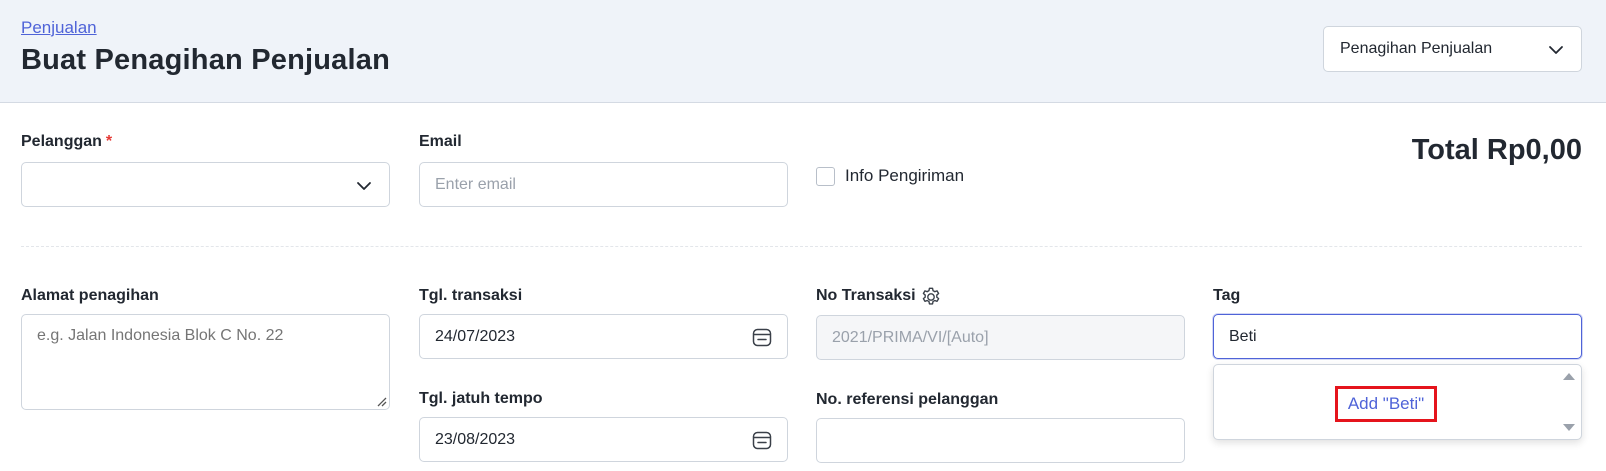 The image size is (1606, 471). I want to click on transaction-date-value: 24/07/2023, so click(475, 336).